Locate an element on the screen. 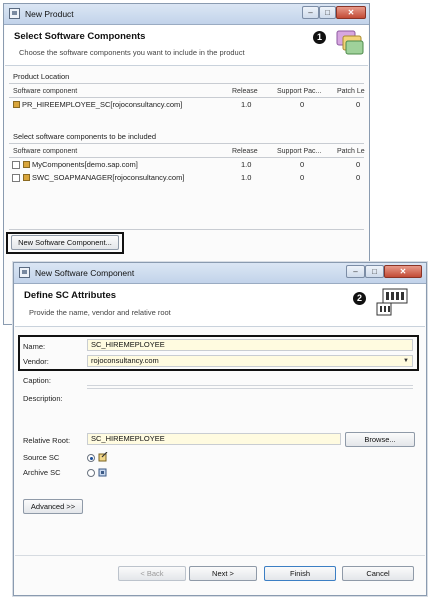  sc-window-title: New Software Component is located at coordinates (85, 273).